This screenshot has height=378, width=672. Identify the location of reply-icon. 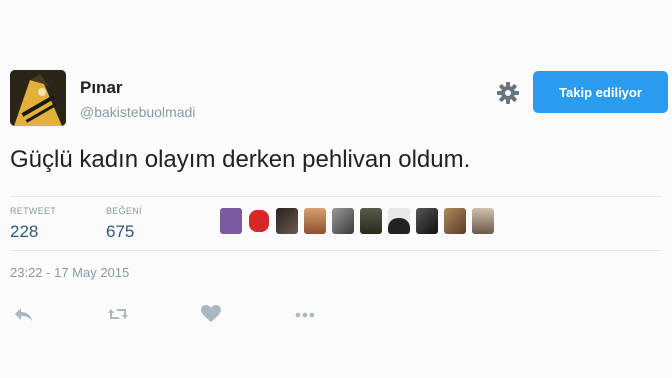
(23, 314).